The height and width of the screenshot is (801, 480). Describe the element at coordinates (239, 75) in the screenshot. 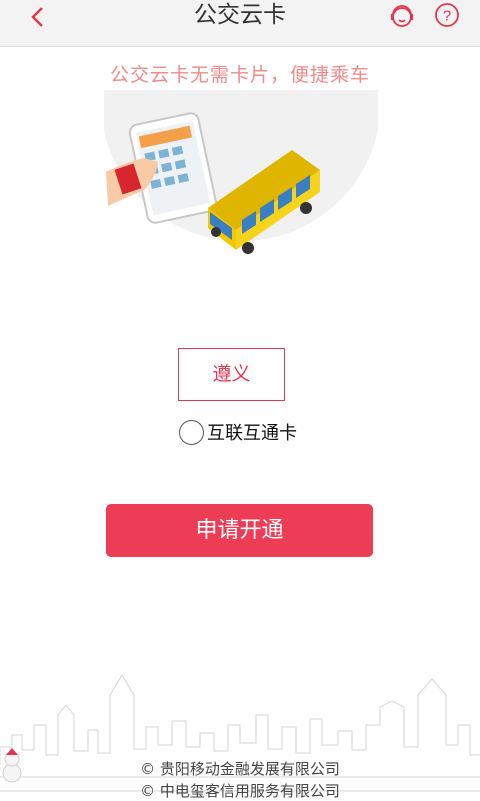

I see `tagline: 公交云卡无需卡片，便捷乘车` at that location.